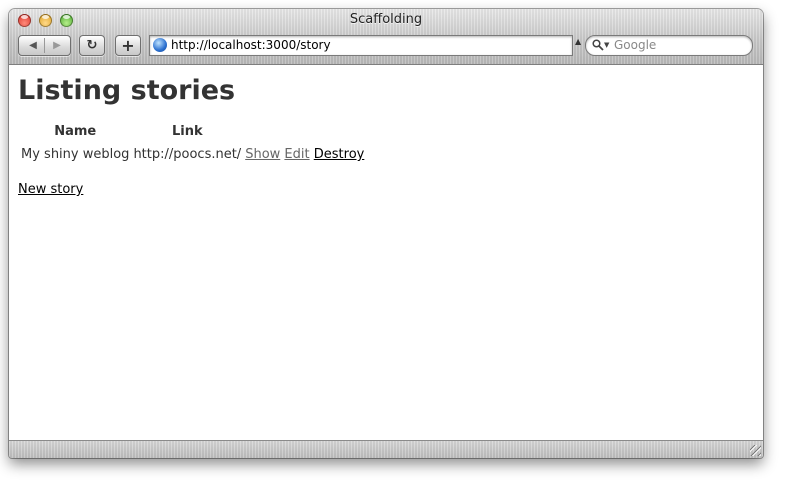  I want to click on address-bar, so click(361, 45).